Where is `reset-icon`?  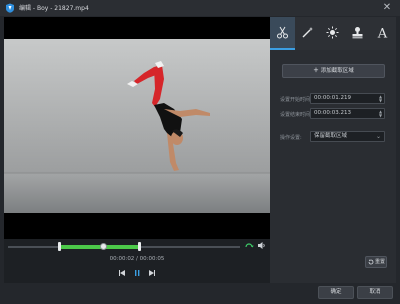 reset-icon is located at coordinates (371, 262).